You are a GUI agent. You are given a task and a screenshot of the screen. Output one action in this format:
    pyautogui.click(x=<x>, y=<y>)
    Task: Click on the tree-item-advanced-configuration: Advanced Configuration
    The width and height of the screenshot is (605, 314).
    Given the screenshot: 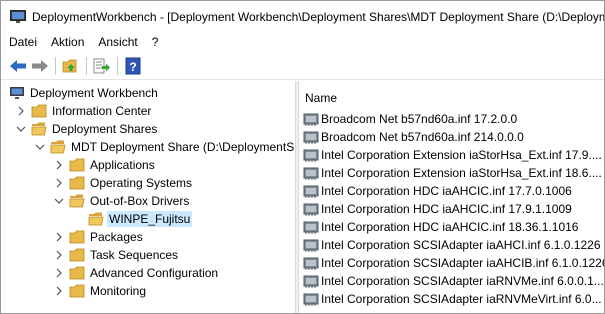 What is the action you would take?
    pyautogui.click(x=136, y=273)
    